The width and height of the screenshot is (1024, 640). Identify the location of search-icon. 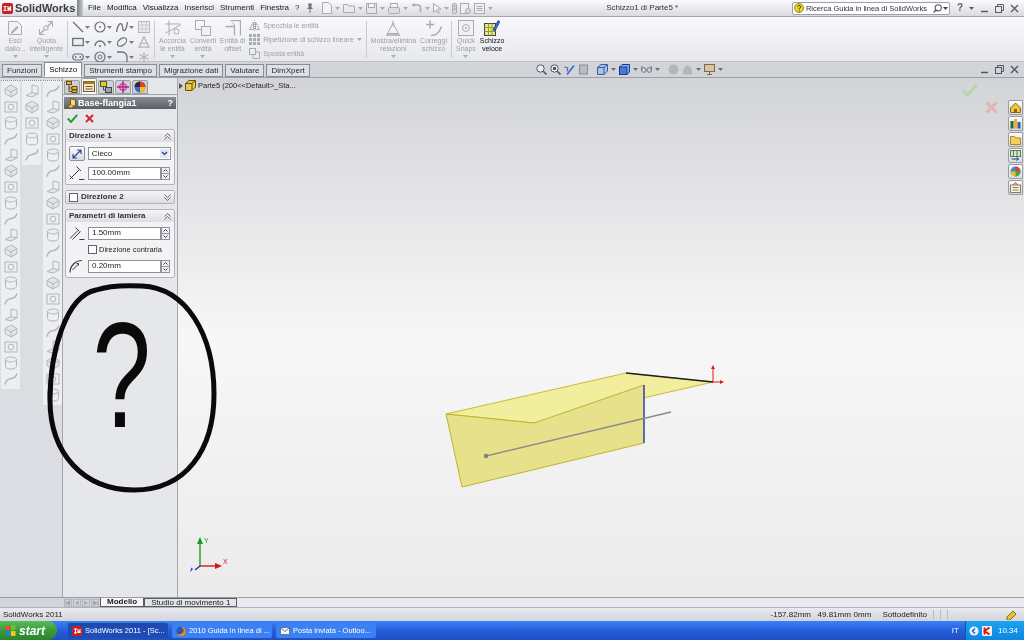
(937, 8).